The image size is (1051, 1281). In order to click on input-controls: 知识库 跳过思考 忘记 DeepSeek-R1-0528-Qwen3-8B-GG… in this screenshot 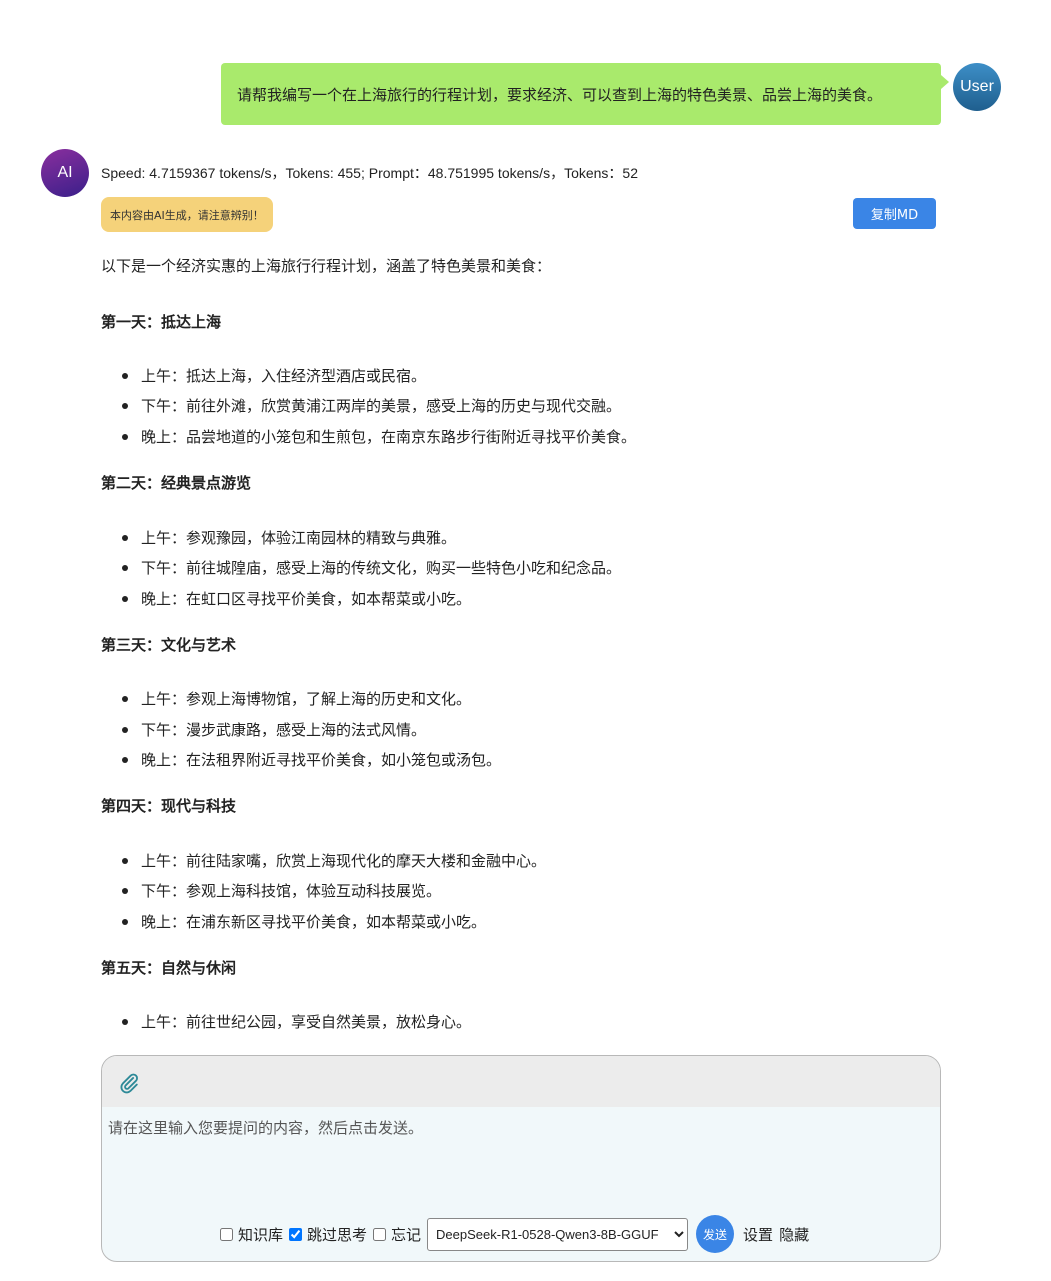, I will do `click(517, 1234)`.